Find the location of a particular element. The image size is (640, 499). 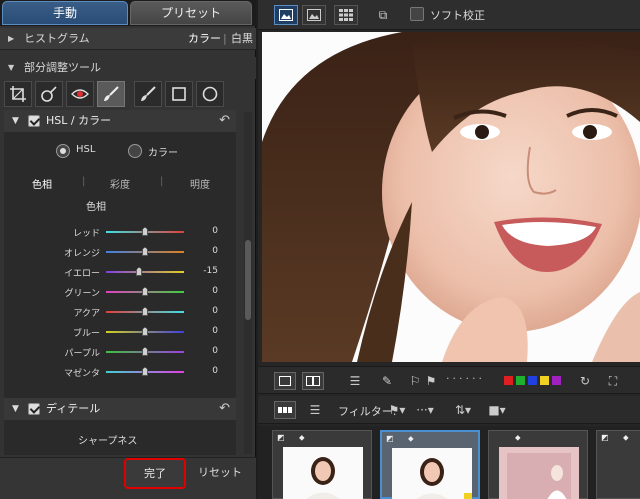

label-filter-icon: ■▾ is located at coordinates (497, 410).